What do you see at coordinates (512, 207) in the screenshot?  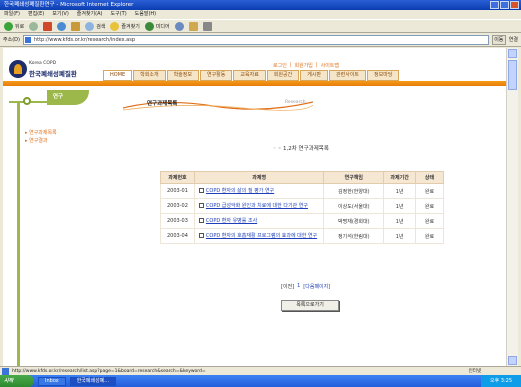 I see `vertical-scrollbar` at bounding box center [512, 207].